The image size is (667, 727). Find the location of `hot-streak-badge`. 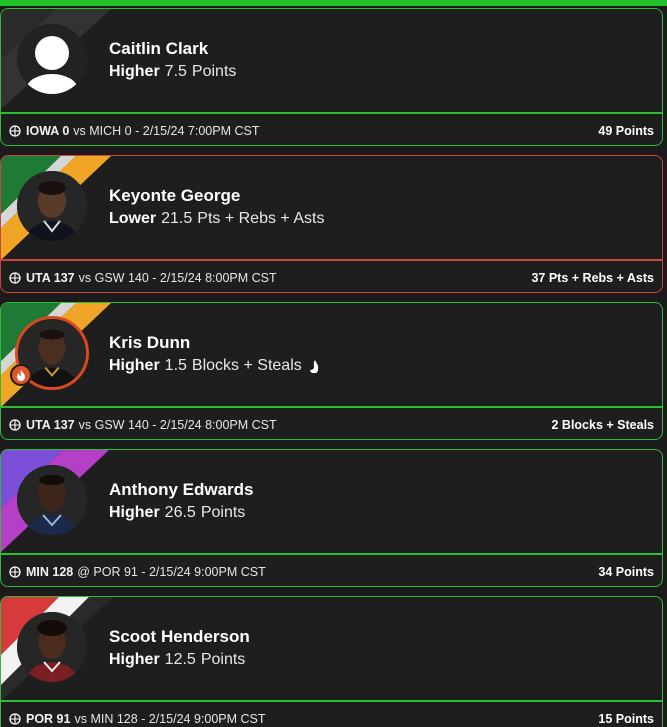

hot-streak-badge is located at coordinates (21, 375).